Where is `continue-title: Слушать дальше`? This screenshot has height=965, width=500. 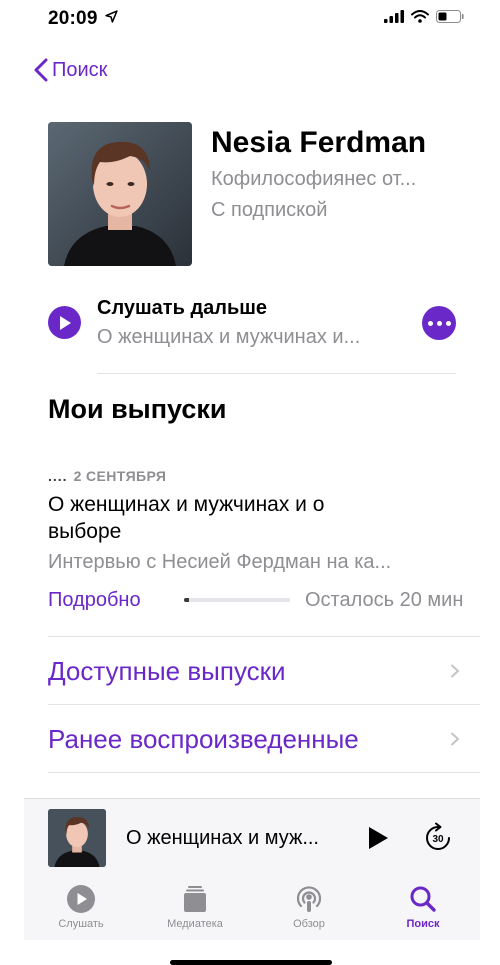 continue-title: Слушать дальше is located at coordinates (182, 308).